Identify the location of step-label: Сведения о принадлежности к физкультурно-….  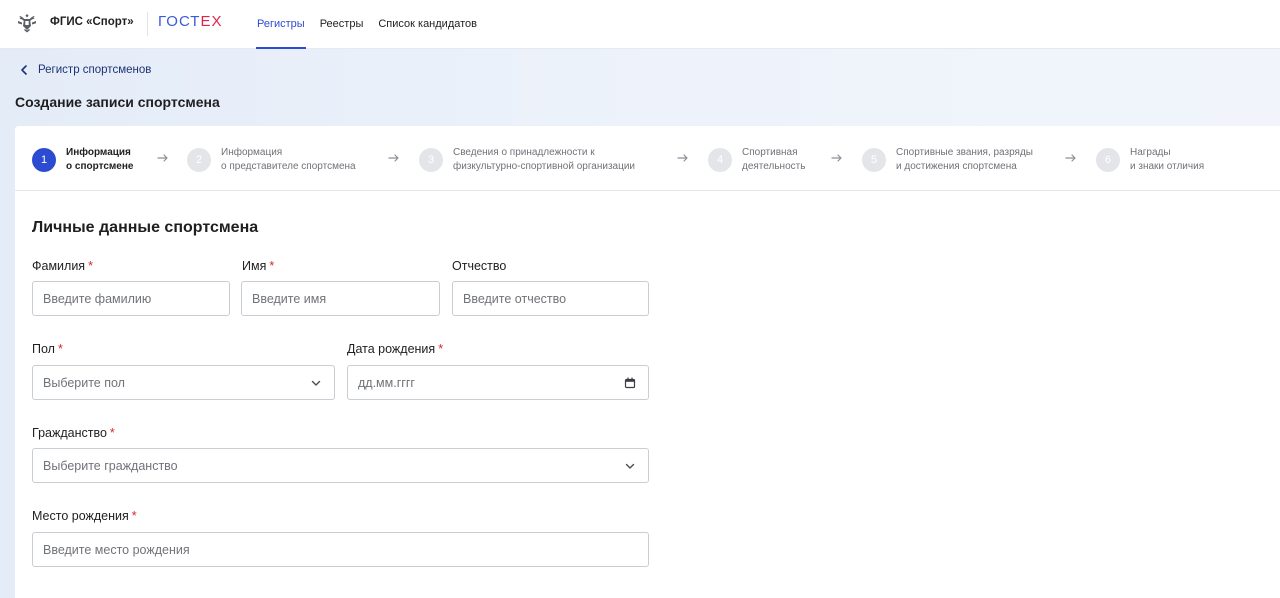
(544, 159).